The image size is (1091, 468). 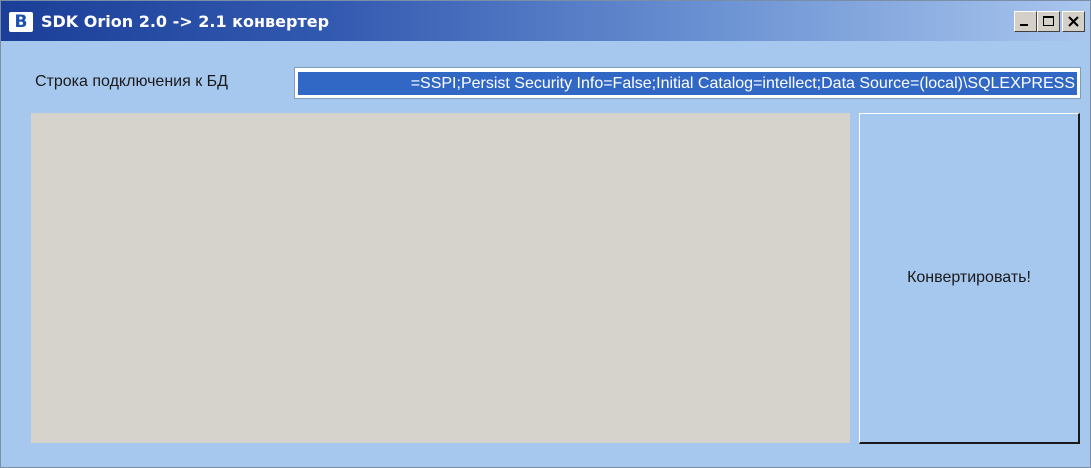 I want to click on maximize-icon, so click(x=1048, y=21).